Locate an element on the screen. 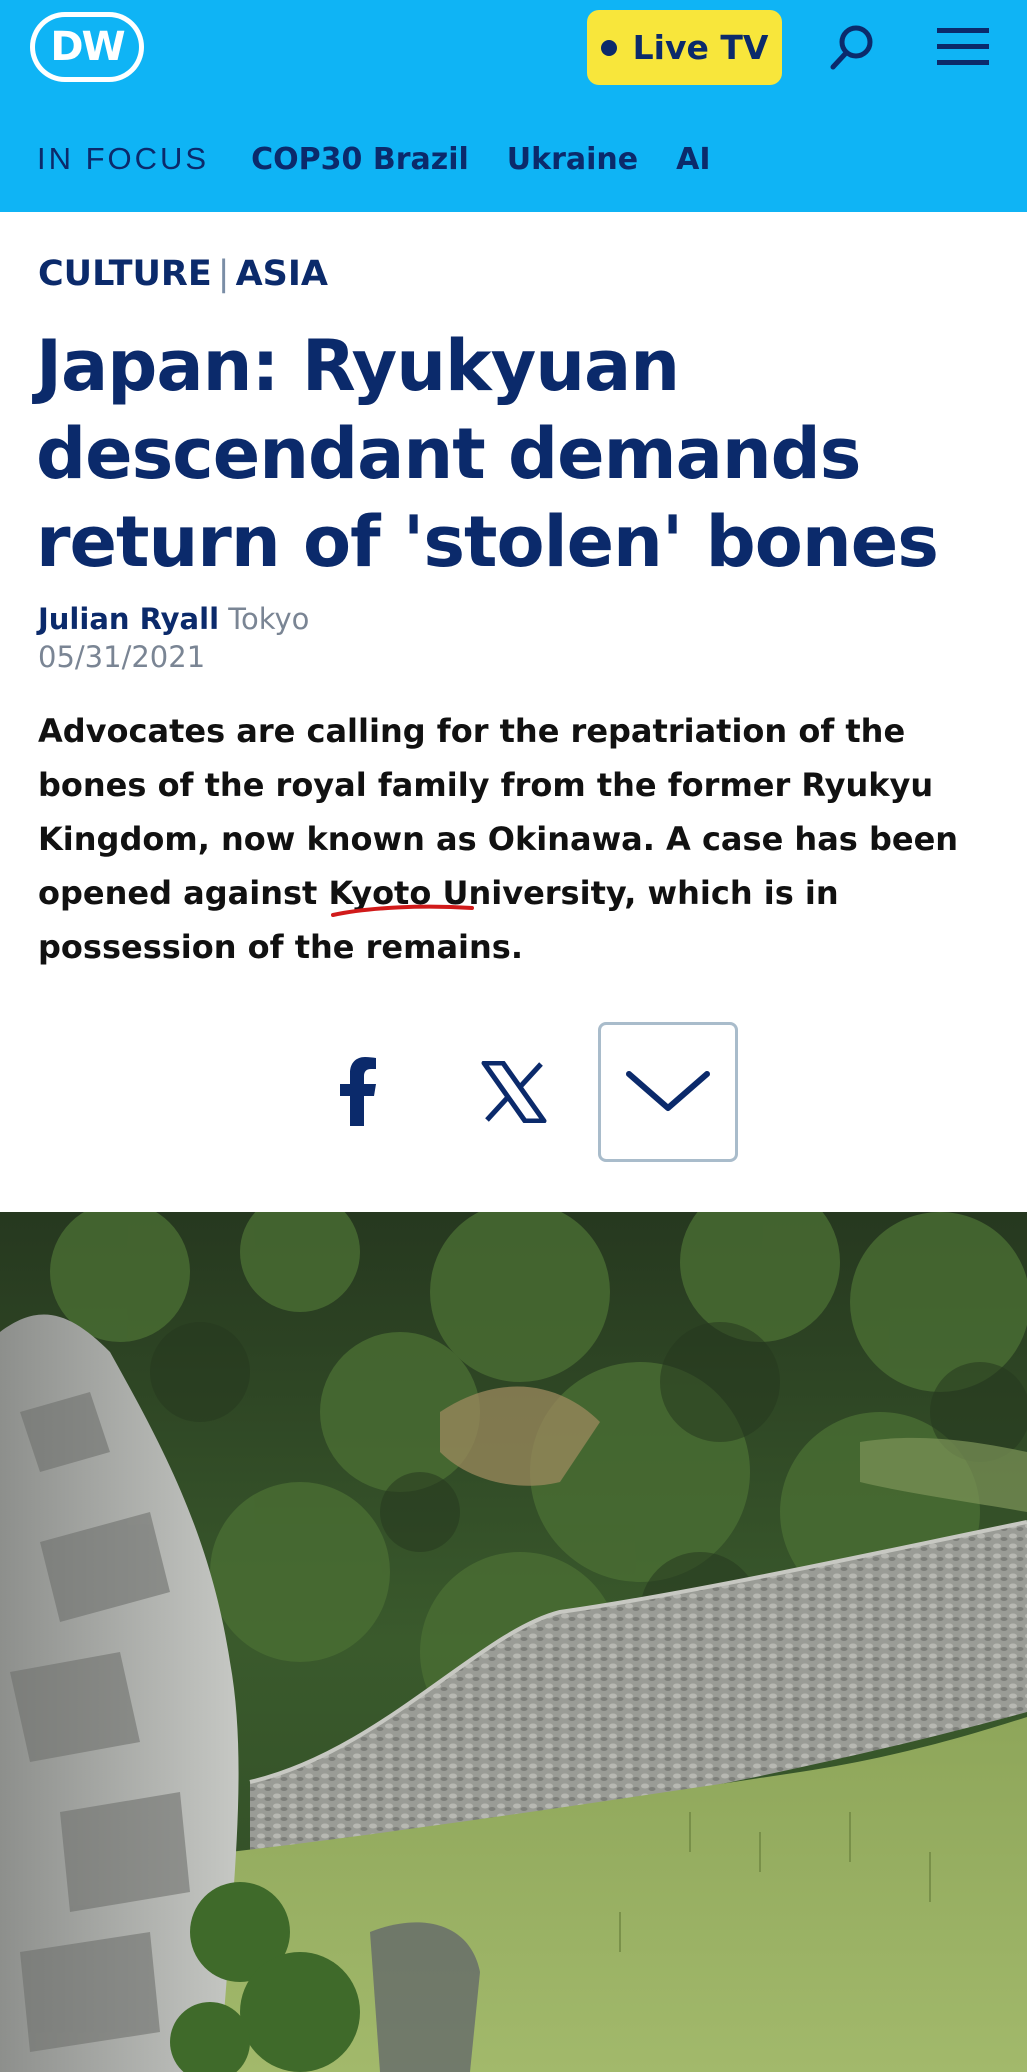  nav-item-ai: AI is located at coordinates (693, 159).